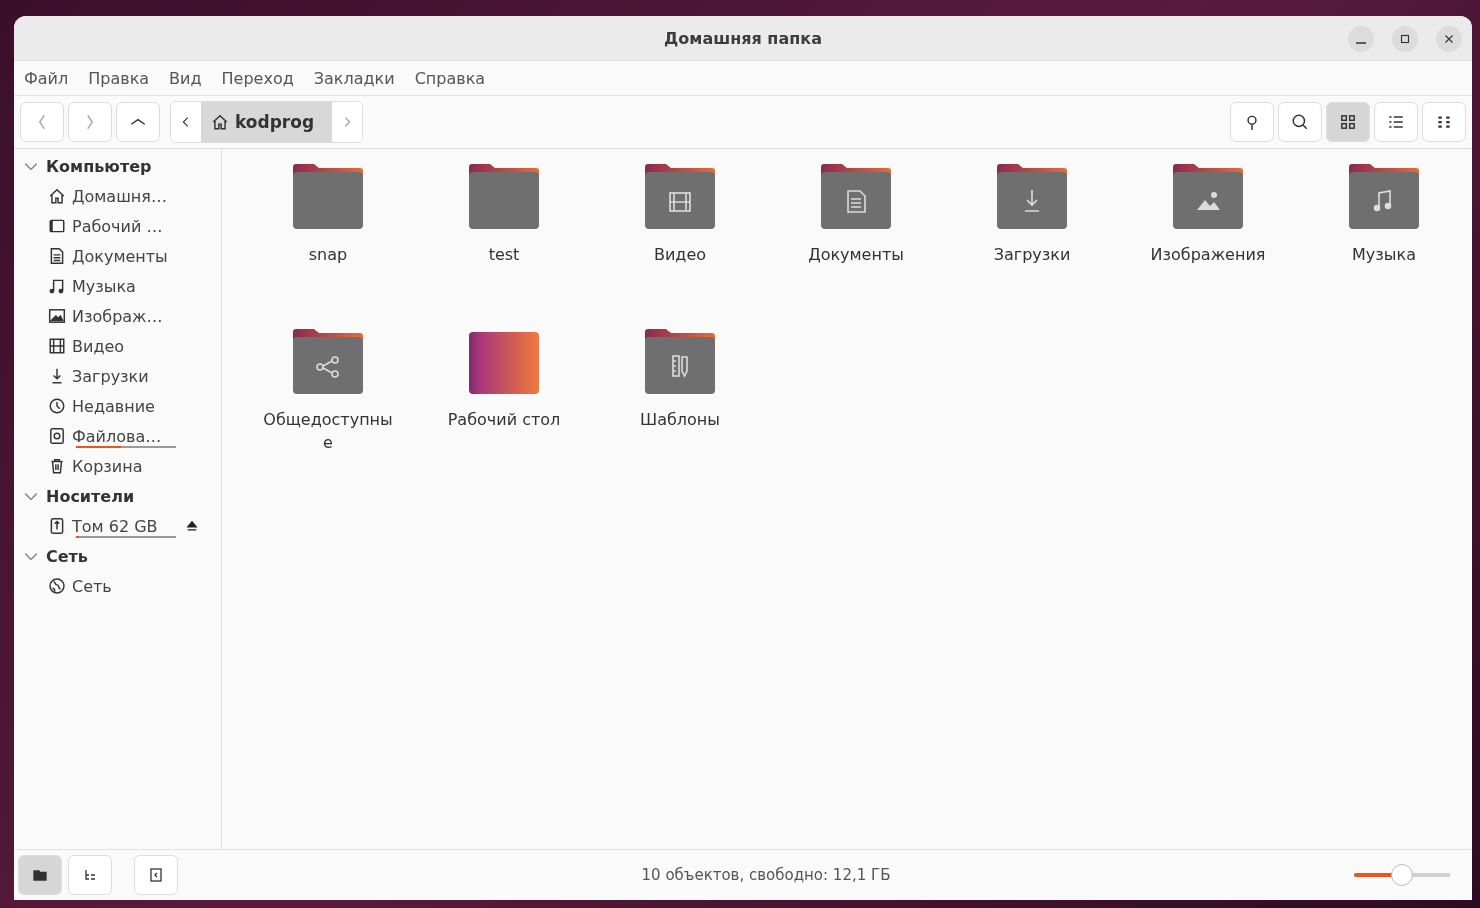 Image resolution: width=1480 pixels, height=908 pixels. I want to click on shared-folder-icon, so click(328, 362).